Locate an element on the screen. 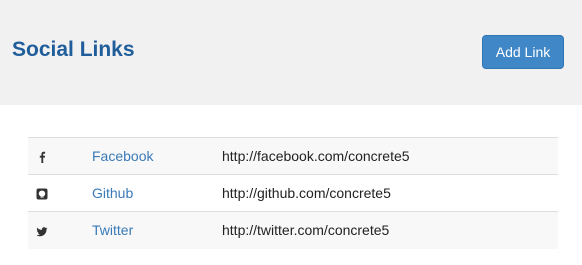 The image size is (582, 265). link-url: http://twitter.com/concrete5 is located at coordinates (306, 230).